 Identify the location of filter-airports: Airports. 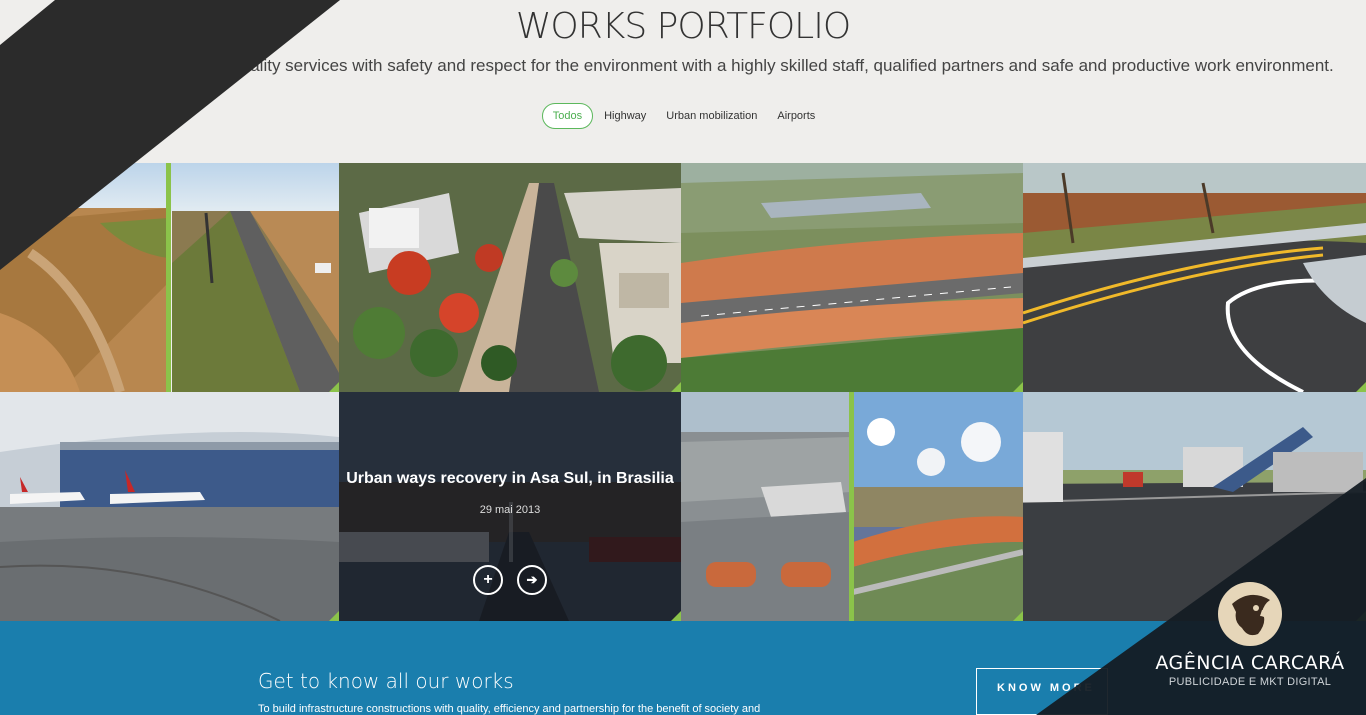
(796, 116).